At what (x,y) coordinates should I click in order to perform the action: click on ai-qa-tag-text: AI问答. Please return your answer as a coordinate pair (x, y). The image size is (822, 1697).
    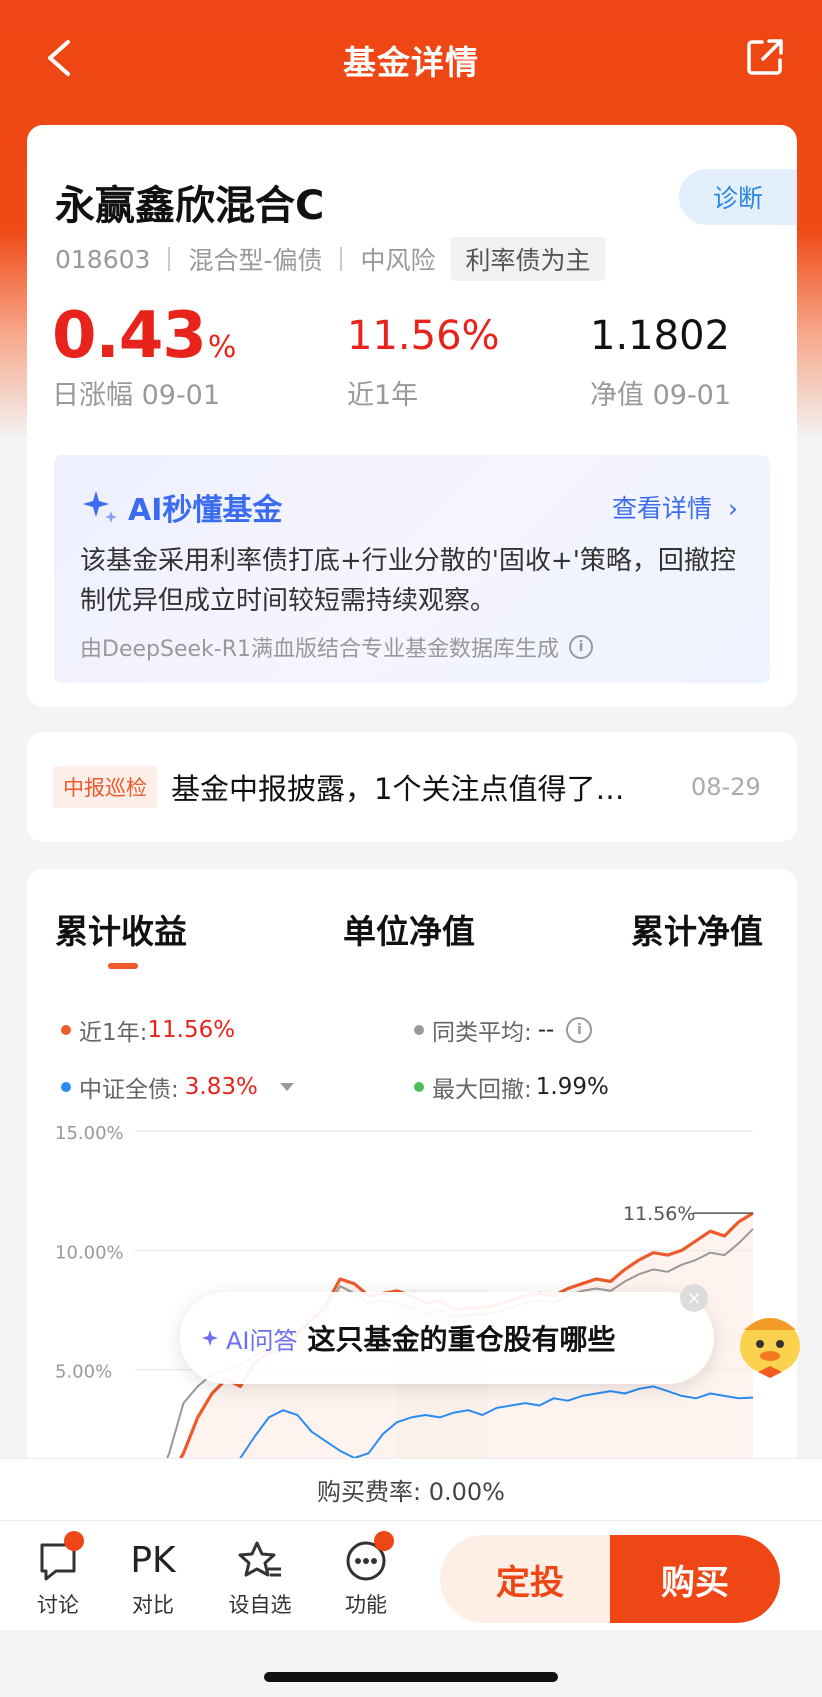
    Looking at the image, I should click on (262, 1340).